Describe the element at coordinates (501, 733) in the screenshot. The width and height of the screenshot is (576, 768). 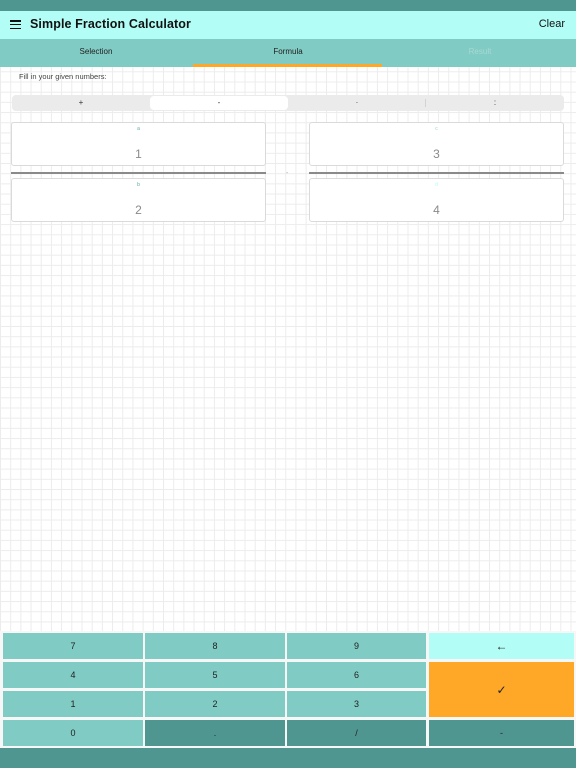
I see `key-minus: -` at that location.